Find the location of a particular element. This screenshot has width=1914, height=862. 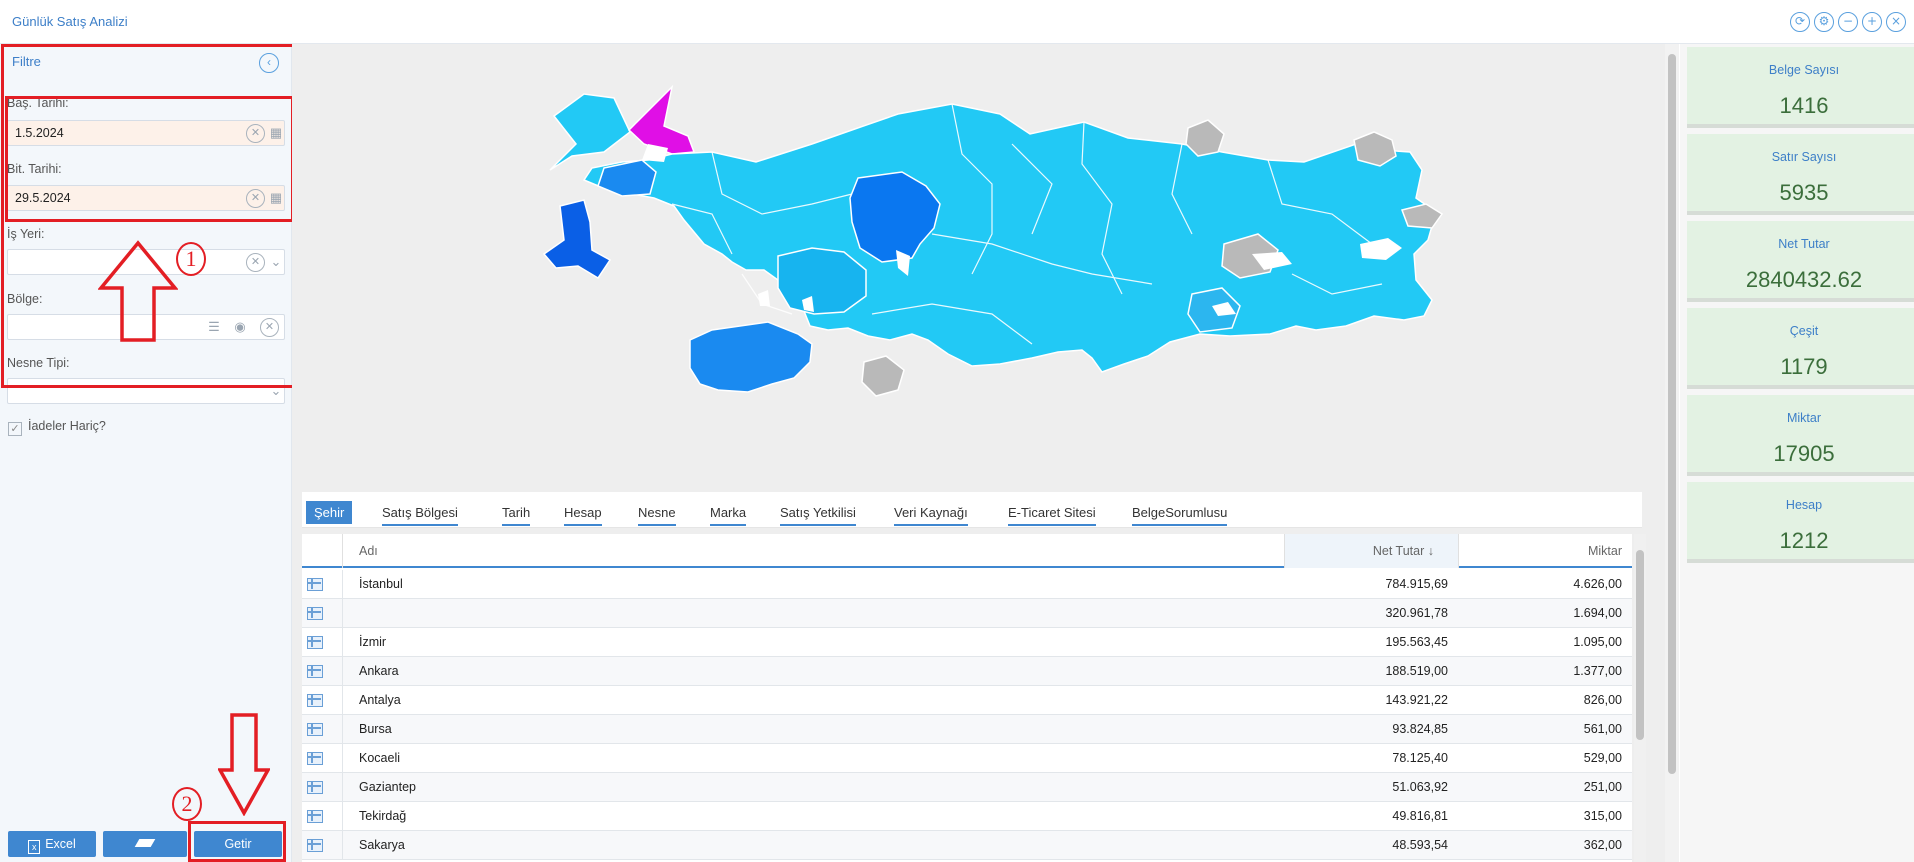

cell-qty: 315,00 is located at coordinates (1602, 816).